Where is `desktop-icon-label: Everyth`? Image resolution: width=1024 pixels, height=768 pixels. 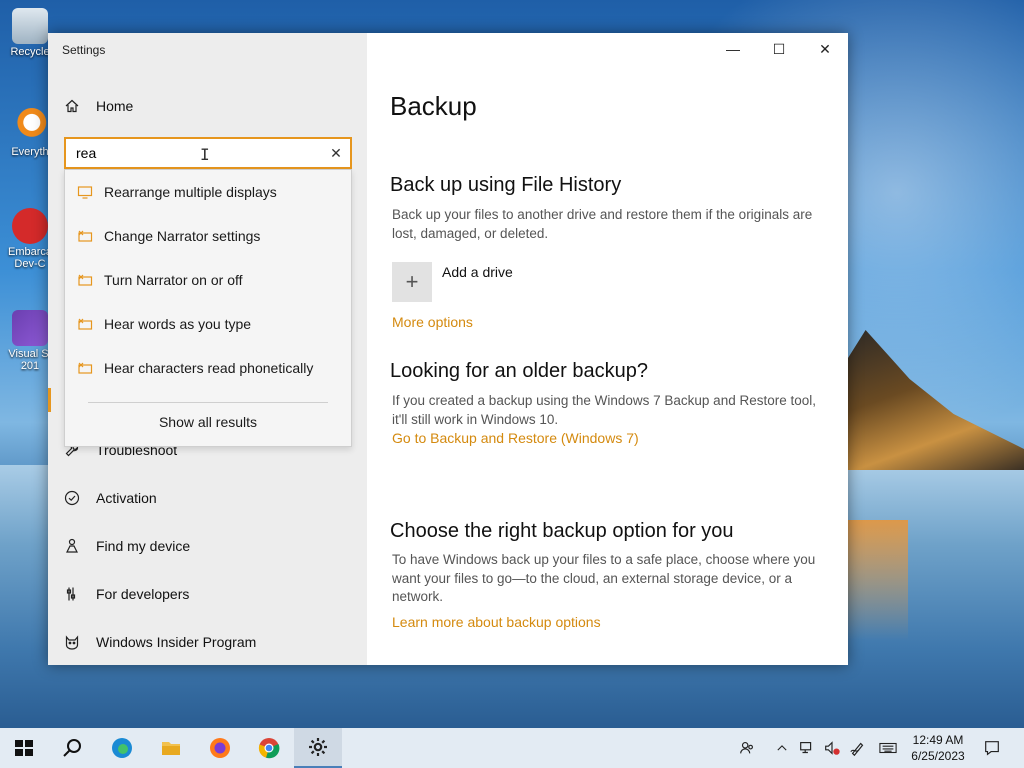 desktop-icon-label: Everyth is located at coordinates (30, 152).